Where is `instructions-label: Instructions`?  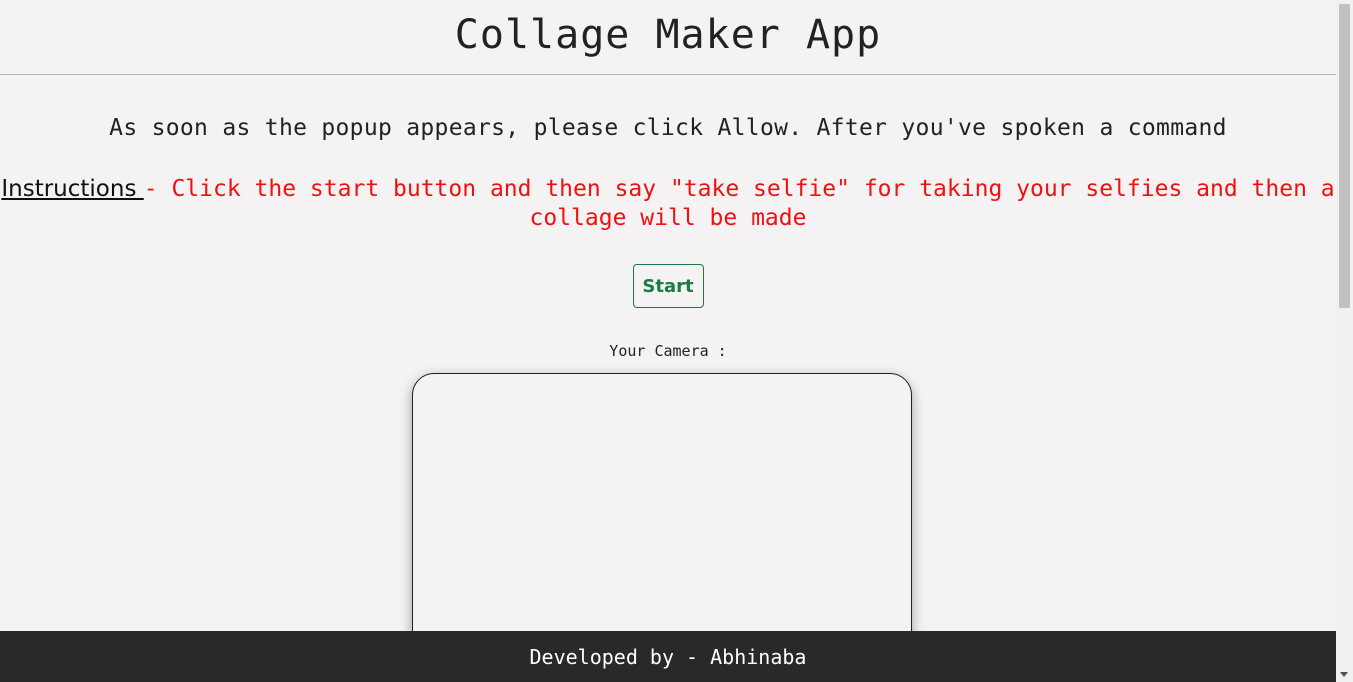
instructions-label: Instructions is located at coordinates (72, 189).